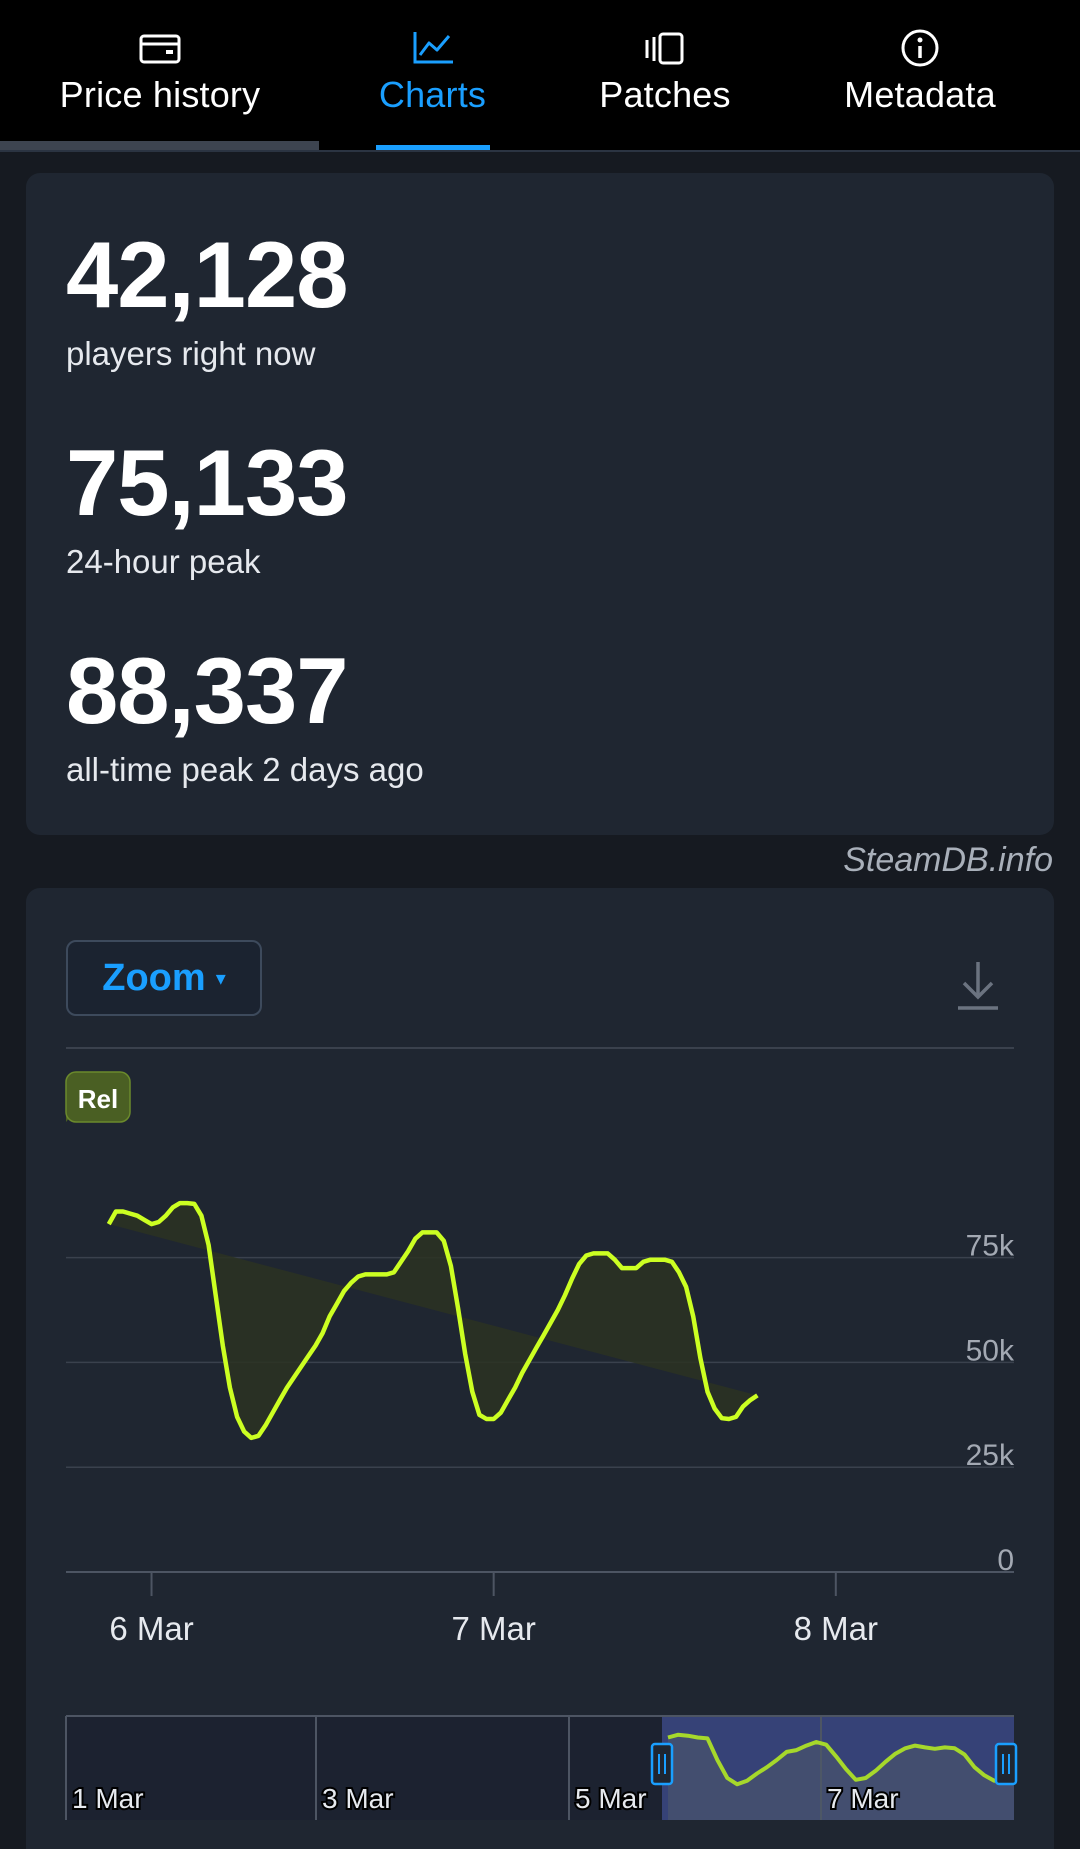 This screenshot has height=1849, width=1080. What do you see at coordinates (920, 94) in the screenshot?
I see `tab-label: Metadata` at bounding box center [920, 94].